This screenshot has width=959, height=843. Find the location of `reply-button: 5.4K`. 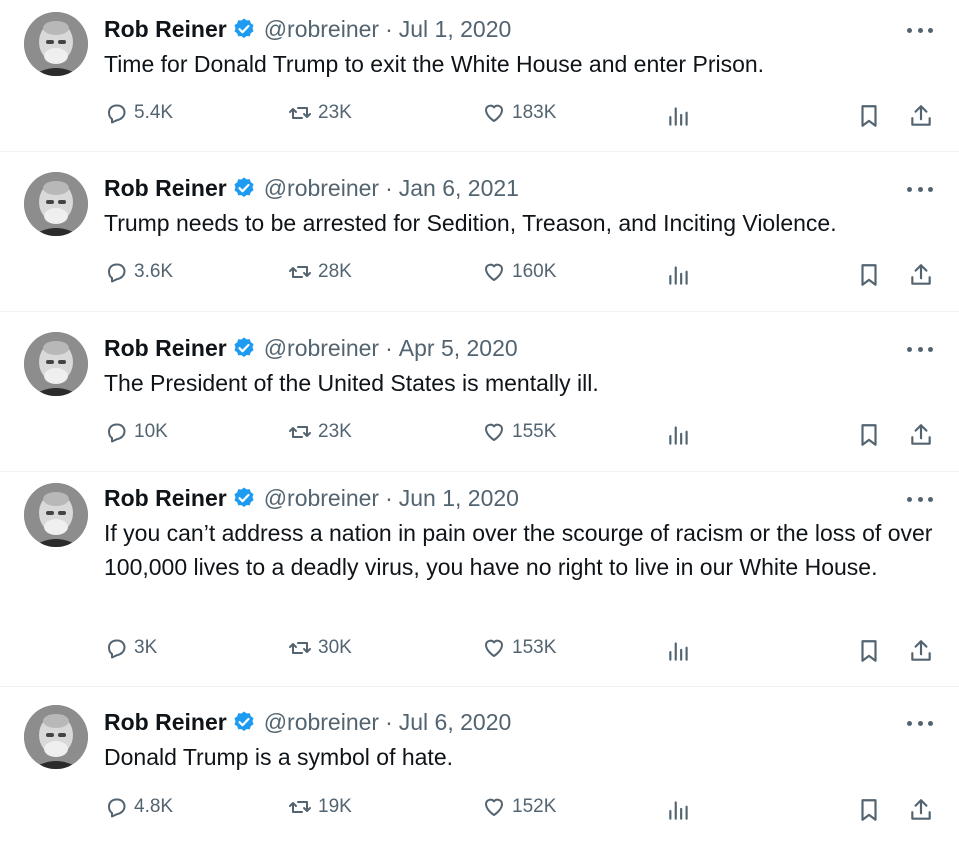

reply-button: 5.4K is located at coordinates (138, 113).